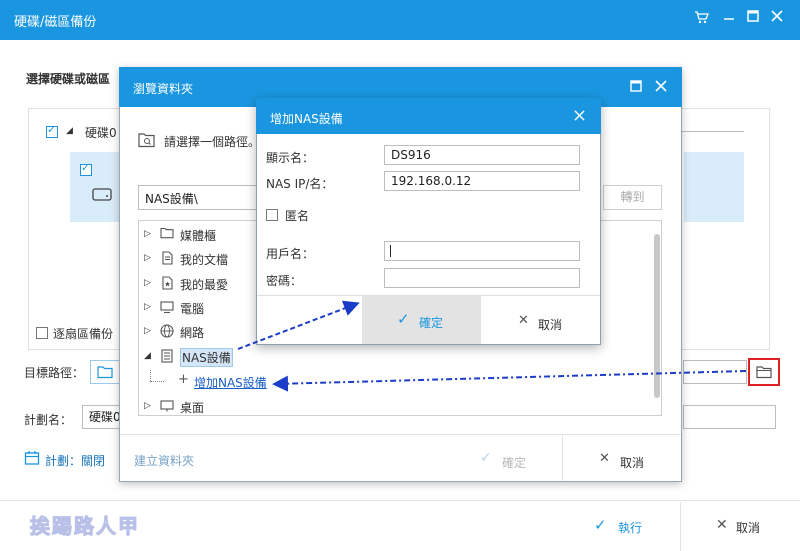 The image size is (800, 551). What do you see at coordinates (298, 325) in the screenshot?
I see `arrow-to-nas-dialog` at bounding box center [298, 325].